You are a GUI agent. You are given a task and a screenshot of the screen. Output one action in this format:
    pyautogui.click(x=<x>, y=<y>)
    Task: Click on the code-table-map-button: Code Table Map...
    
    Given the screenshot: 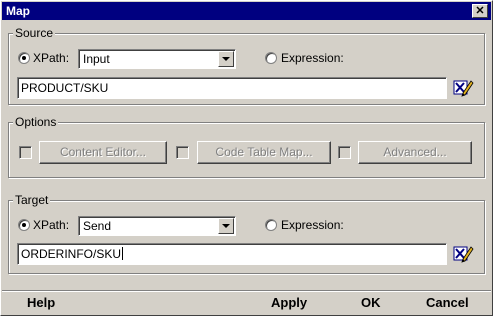 What is the action you would take?
    pyautogui.click(x=264, y=152)
    